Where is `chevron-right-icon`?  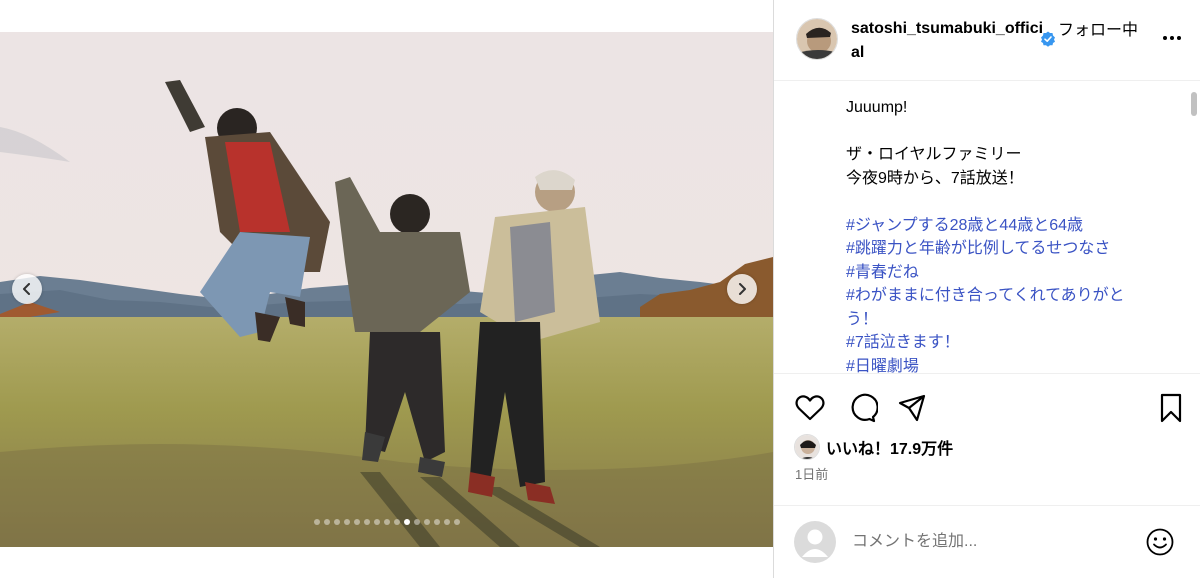
chevron-right-icon is located at coordinates (742, 289).